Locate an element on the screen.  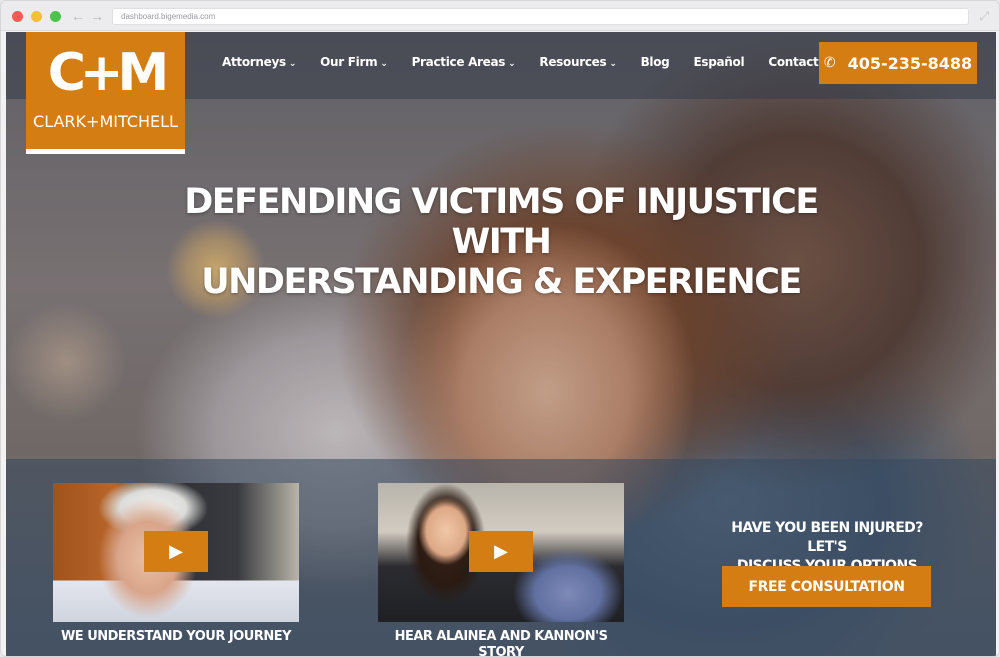
phone-icon: ✆ is located at coordinates (829, 63).